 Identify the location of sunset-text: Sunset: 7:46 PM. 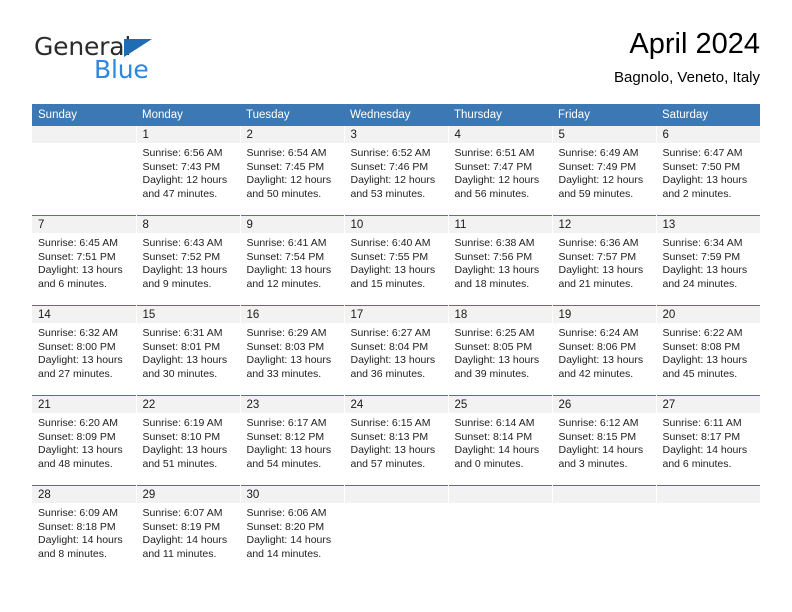
(389, 166).